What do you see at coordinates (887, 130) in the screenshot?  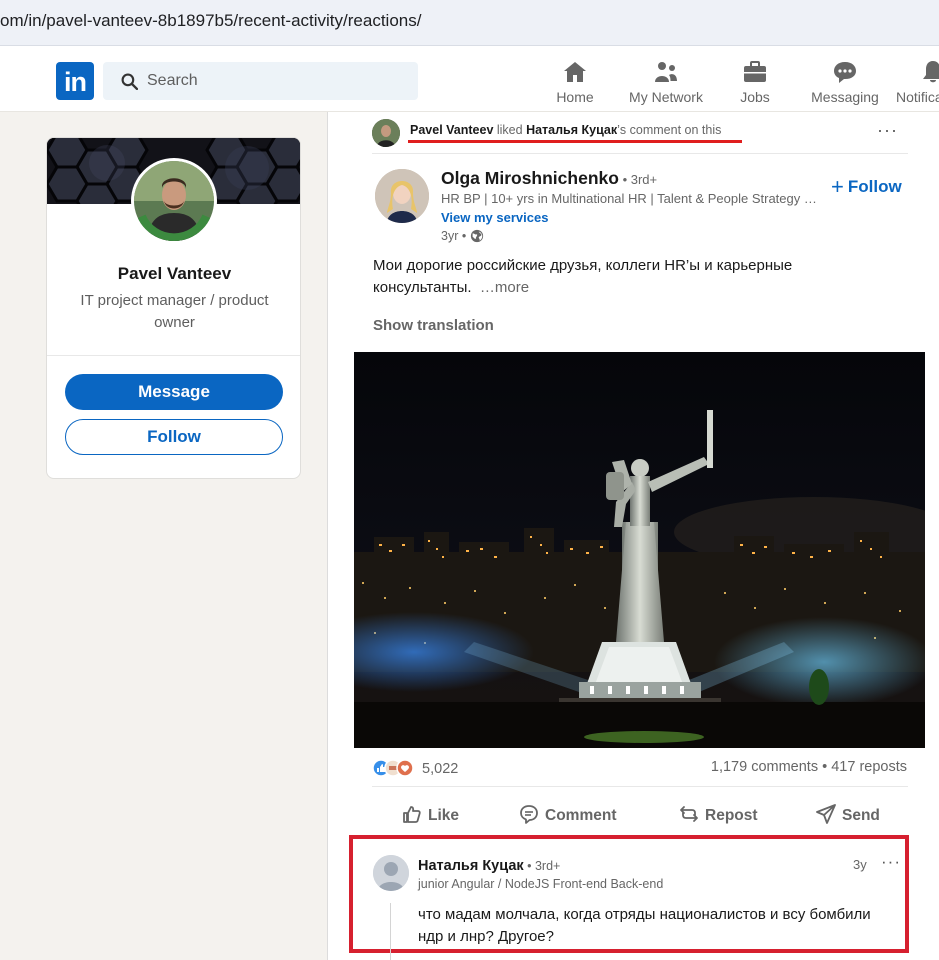 I see `activity-more-menu: ···` at bounding box center [887, 130].